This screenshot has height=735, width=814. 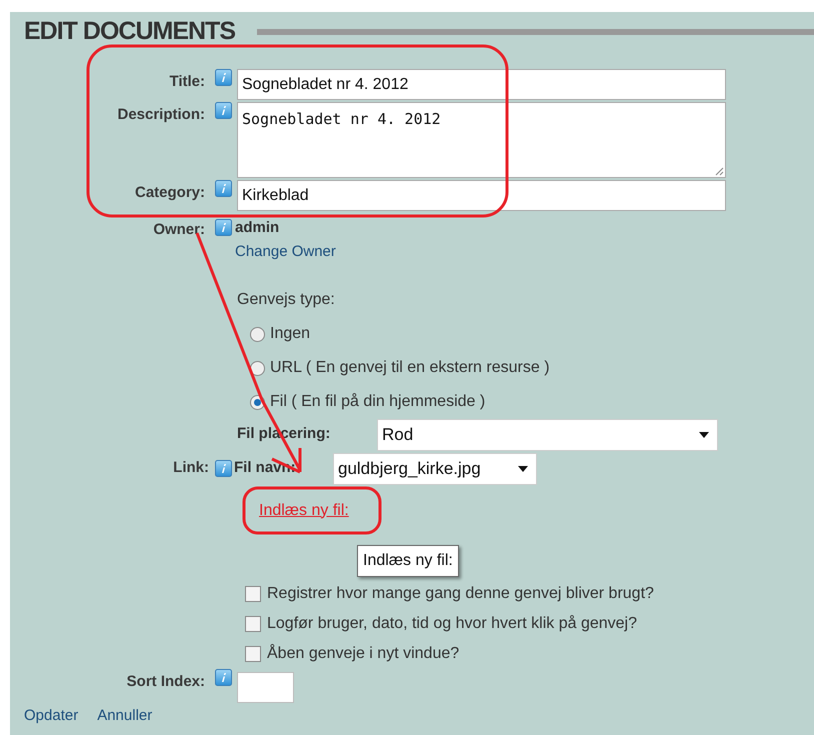 What do you see at coordinates (161, 115) in the screenshot?
I see `field-label: Description:` at bounding box center [161, 115].